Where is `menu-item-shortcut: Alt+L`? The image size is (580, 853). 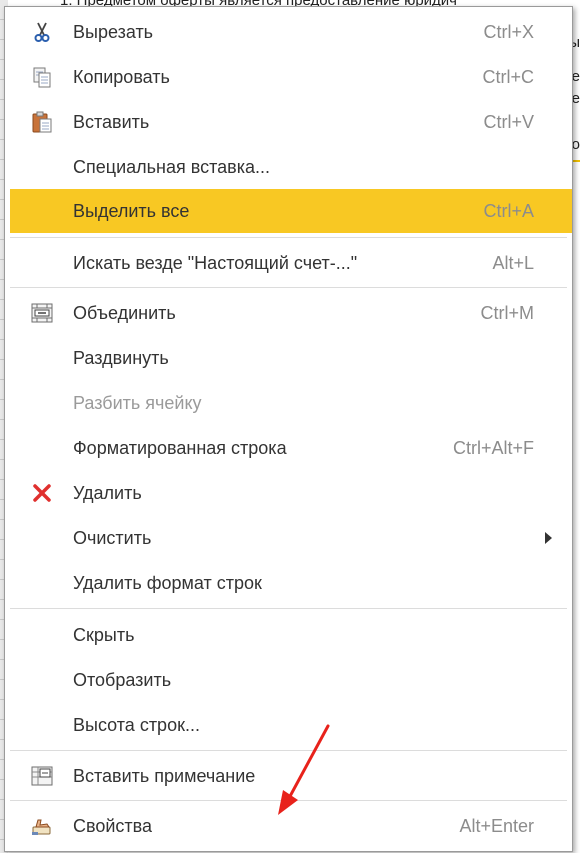 menu-item-shortcut: Alt+L is located at coordinates (513, 262).